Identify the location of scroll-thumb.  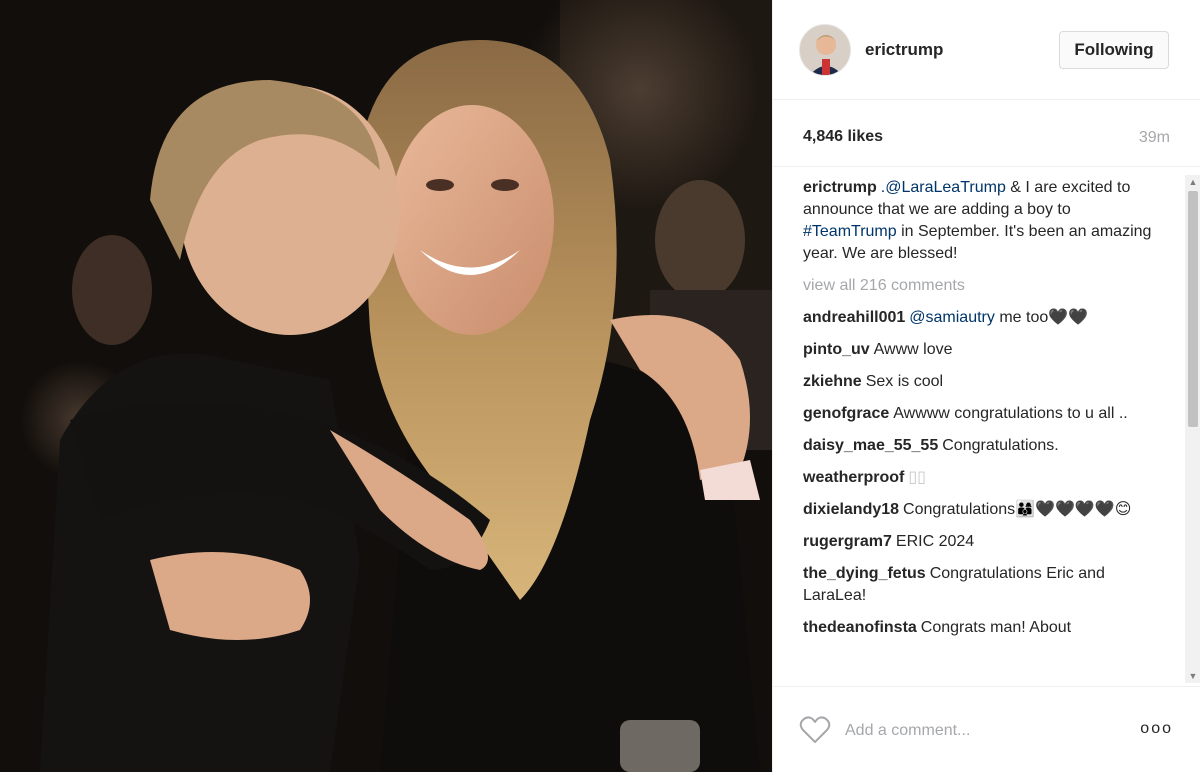
(1193, 309).